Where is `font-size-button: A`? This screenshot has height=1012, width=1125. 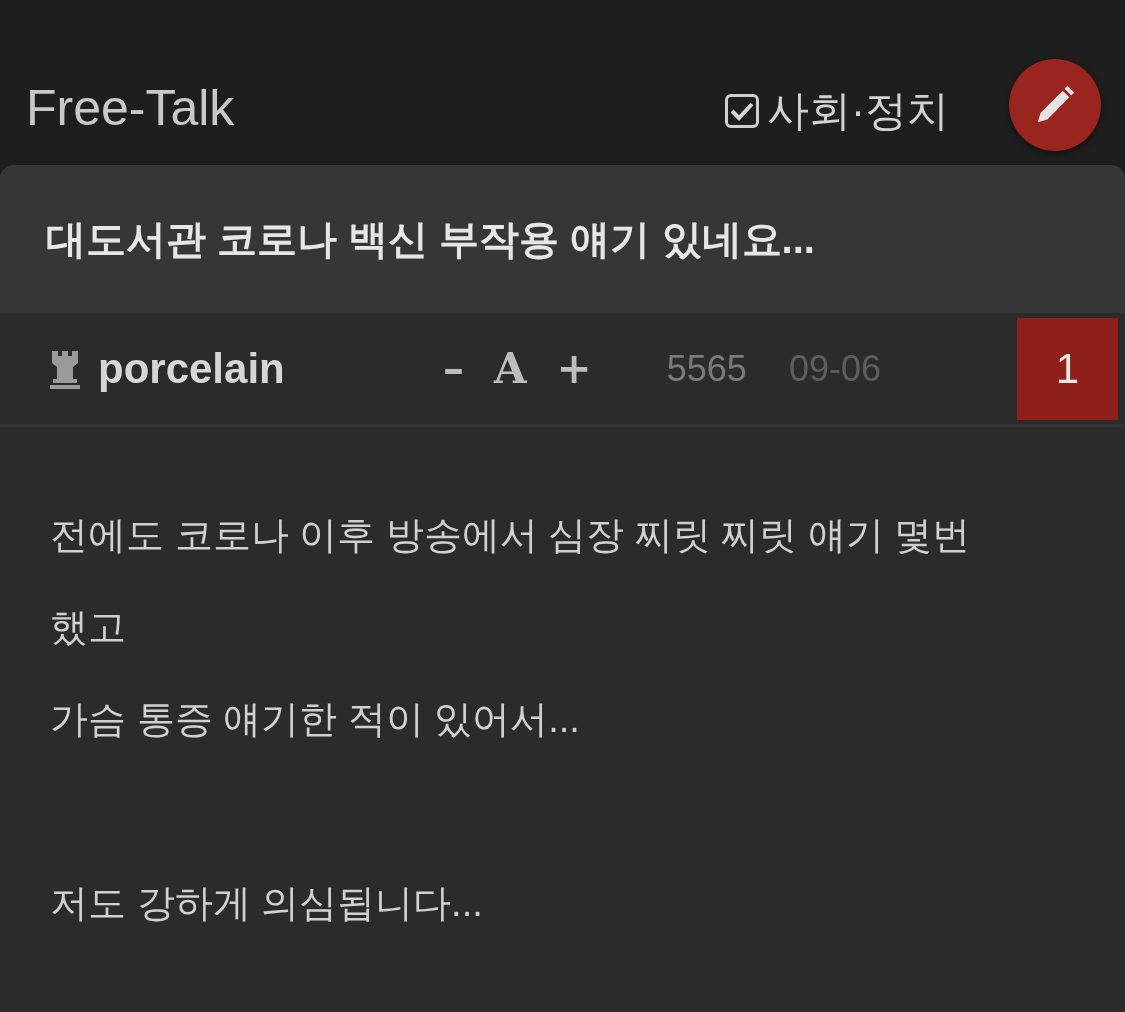
font-size-button: A is located at coordinates (510, 368).